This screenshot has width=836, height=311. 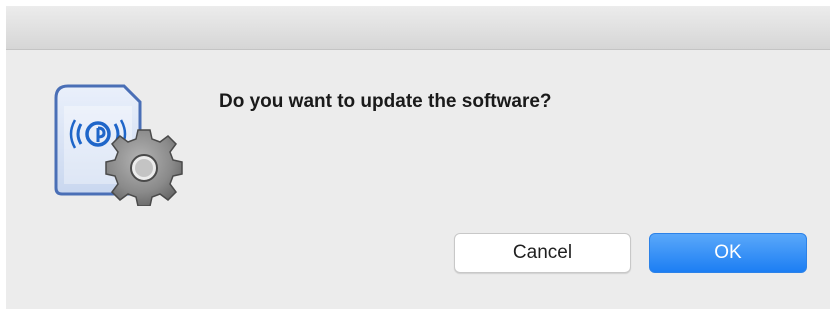 What do you see at coordinates (542, 253) in the screenshot?
I see `cancel-button: Cancel` at bounding box center [542, 253].